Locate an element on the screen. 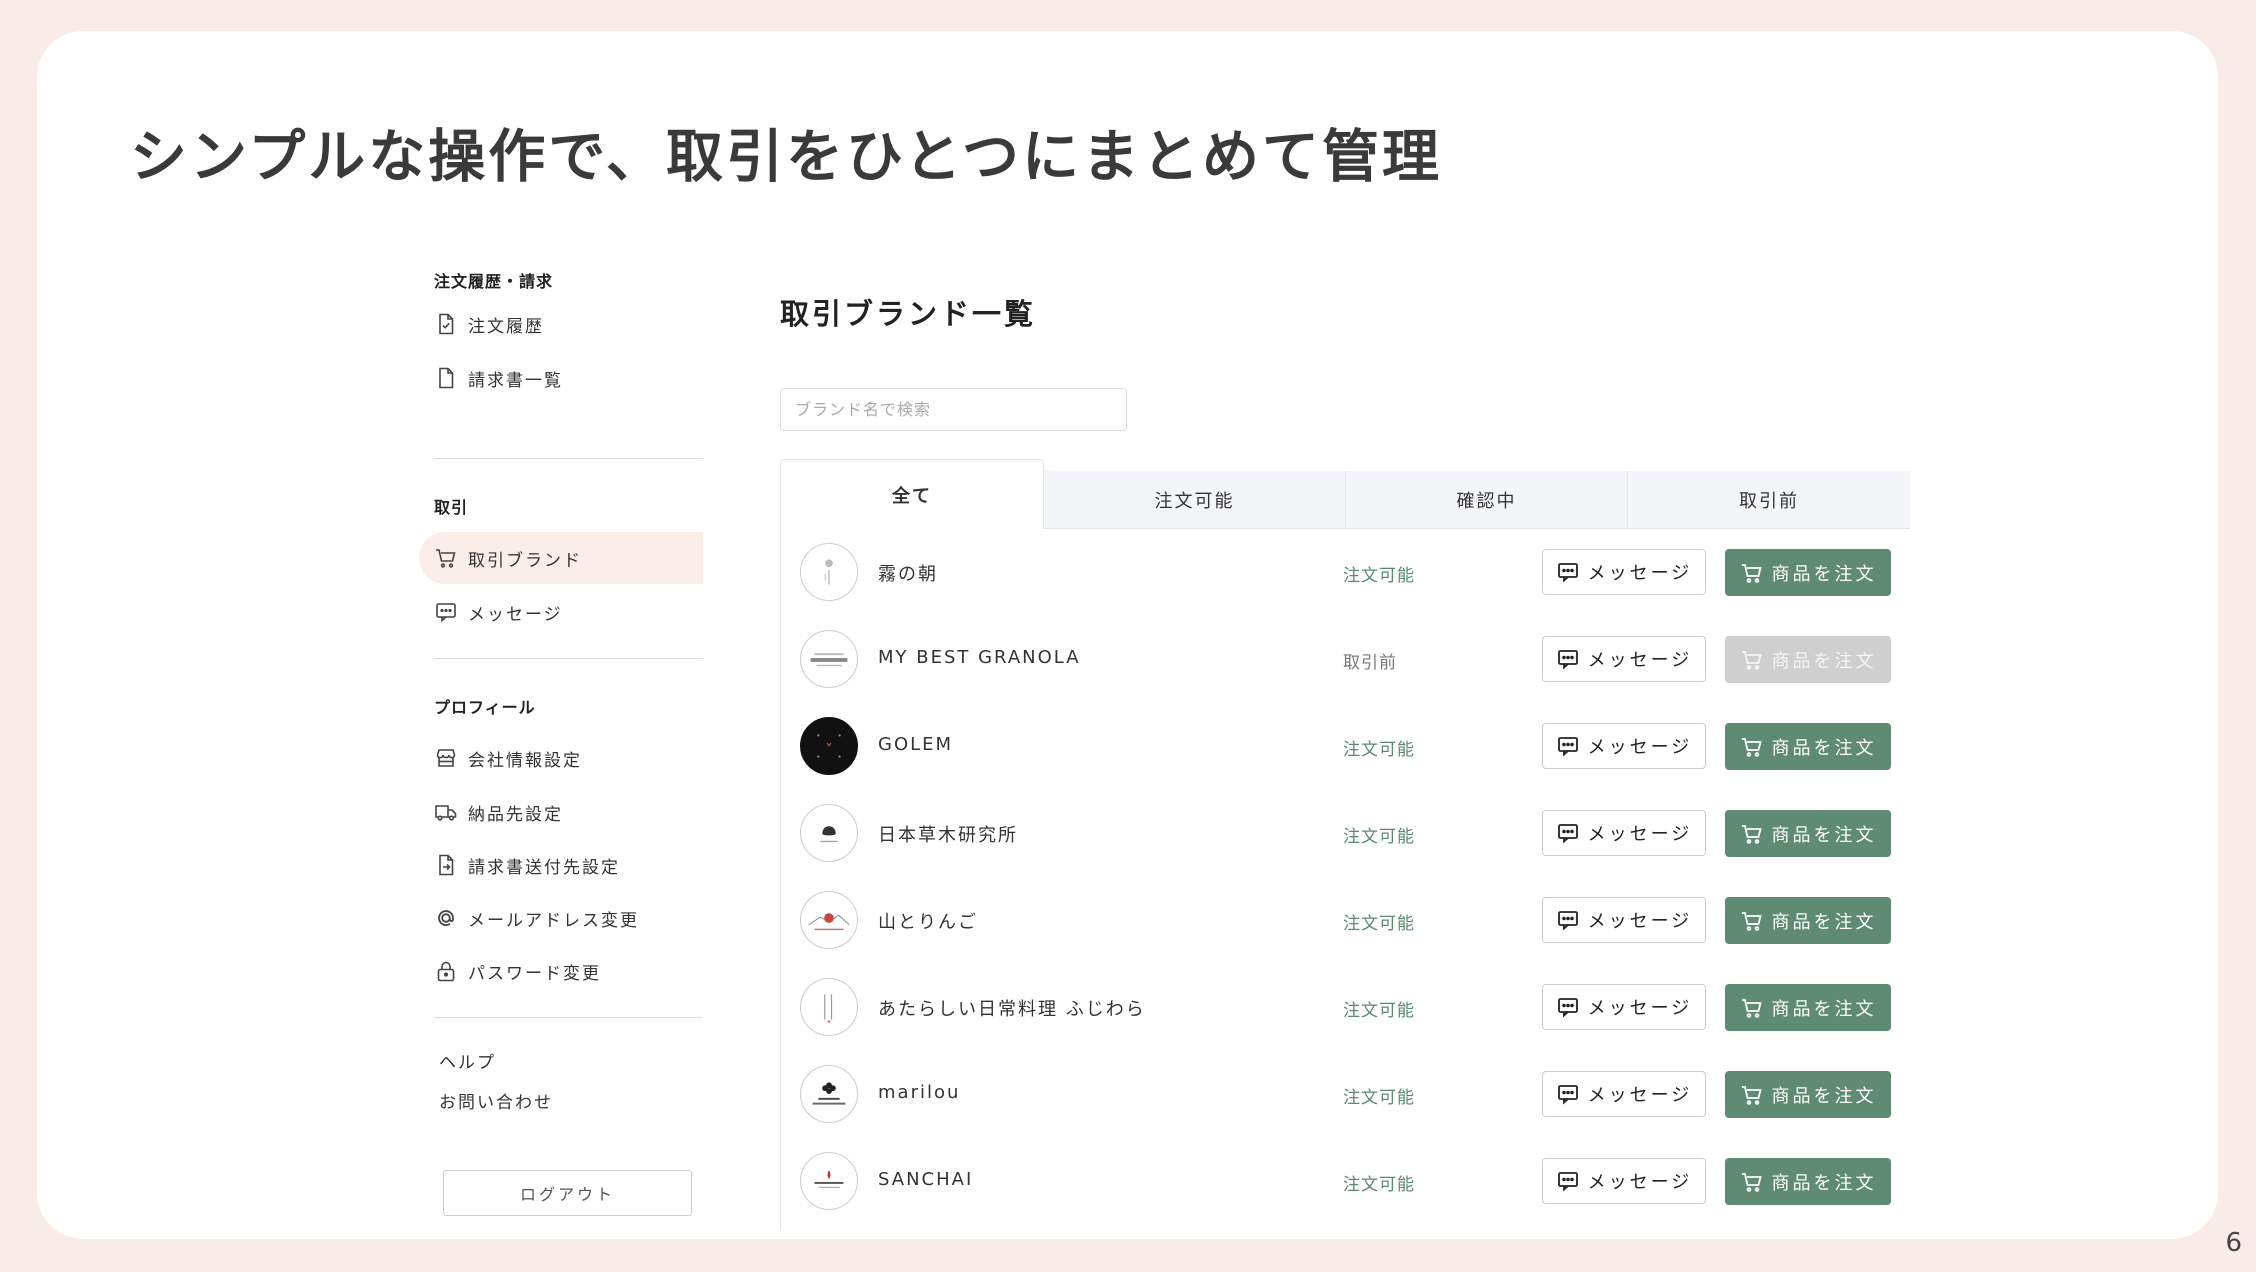  page-title: 取引ブランド一覧 is located at coordinates (908, 314).